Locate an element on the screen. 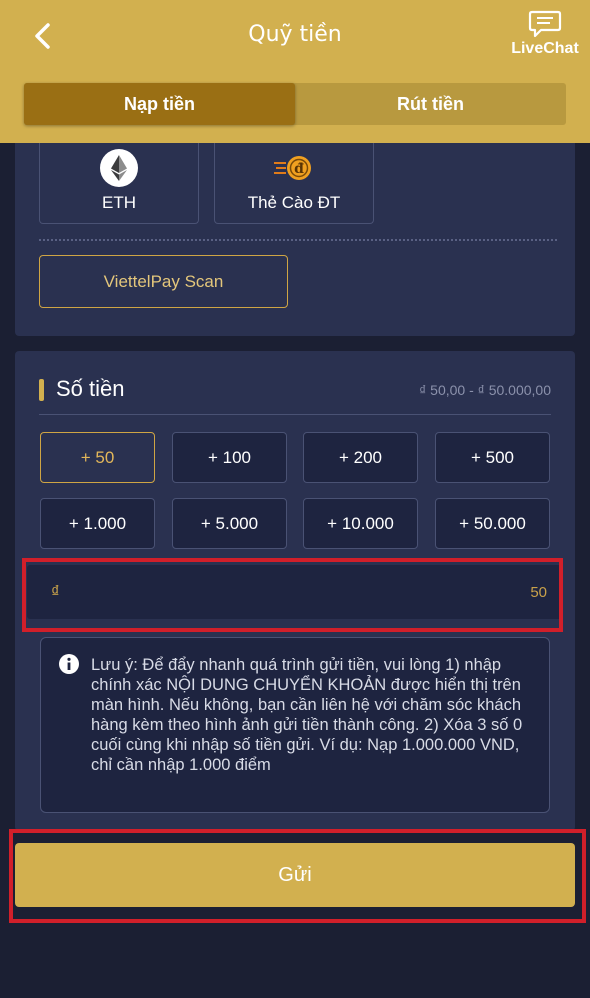 This screenshot has height=998, width=590. back-button is located at coordinates (42, 36).